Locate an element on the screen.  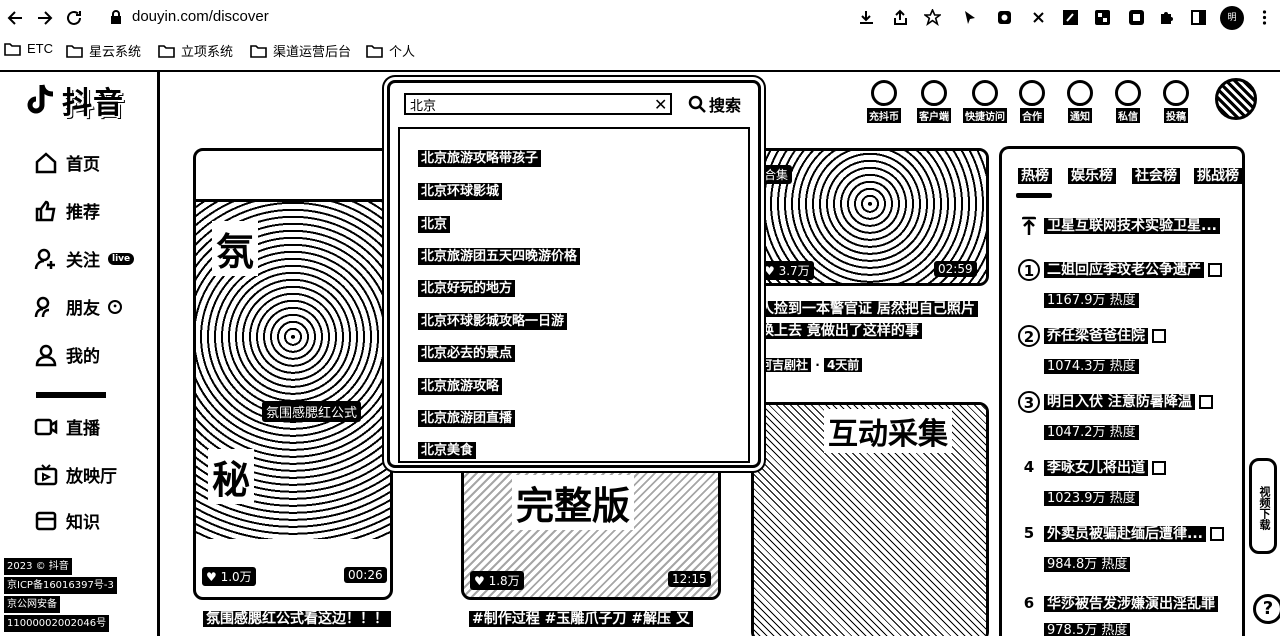
video-card: 完整版 ♥ 1.8万 12:15 is located at coordinates (591, 528).